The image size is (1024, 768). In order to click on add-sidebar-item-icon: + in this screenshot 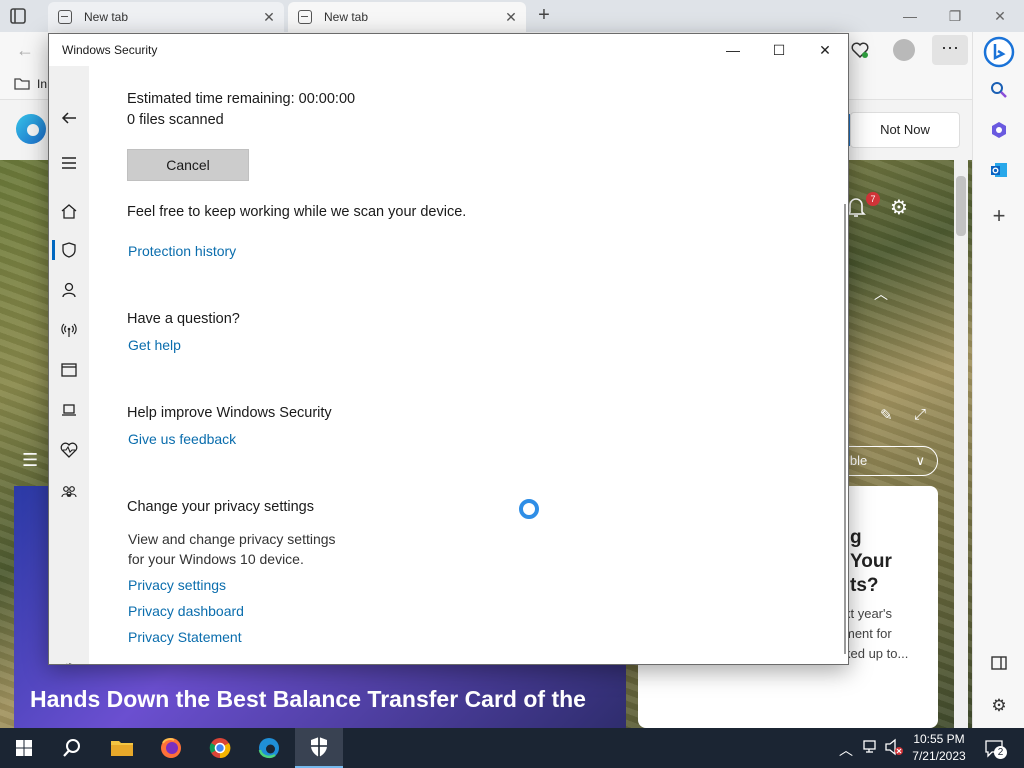, I will do `click(999, 216)`.